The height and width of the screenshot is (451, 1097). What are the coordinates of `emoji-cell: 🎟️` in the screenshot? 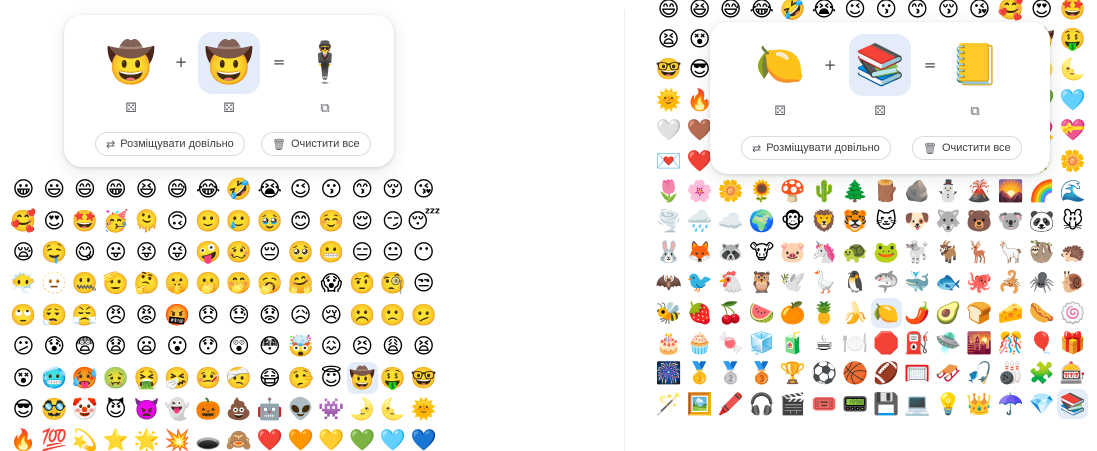 It's located at (823, 404).